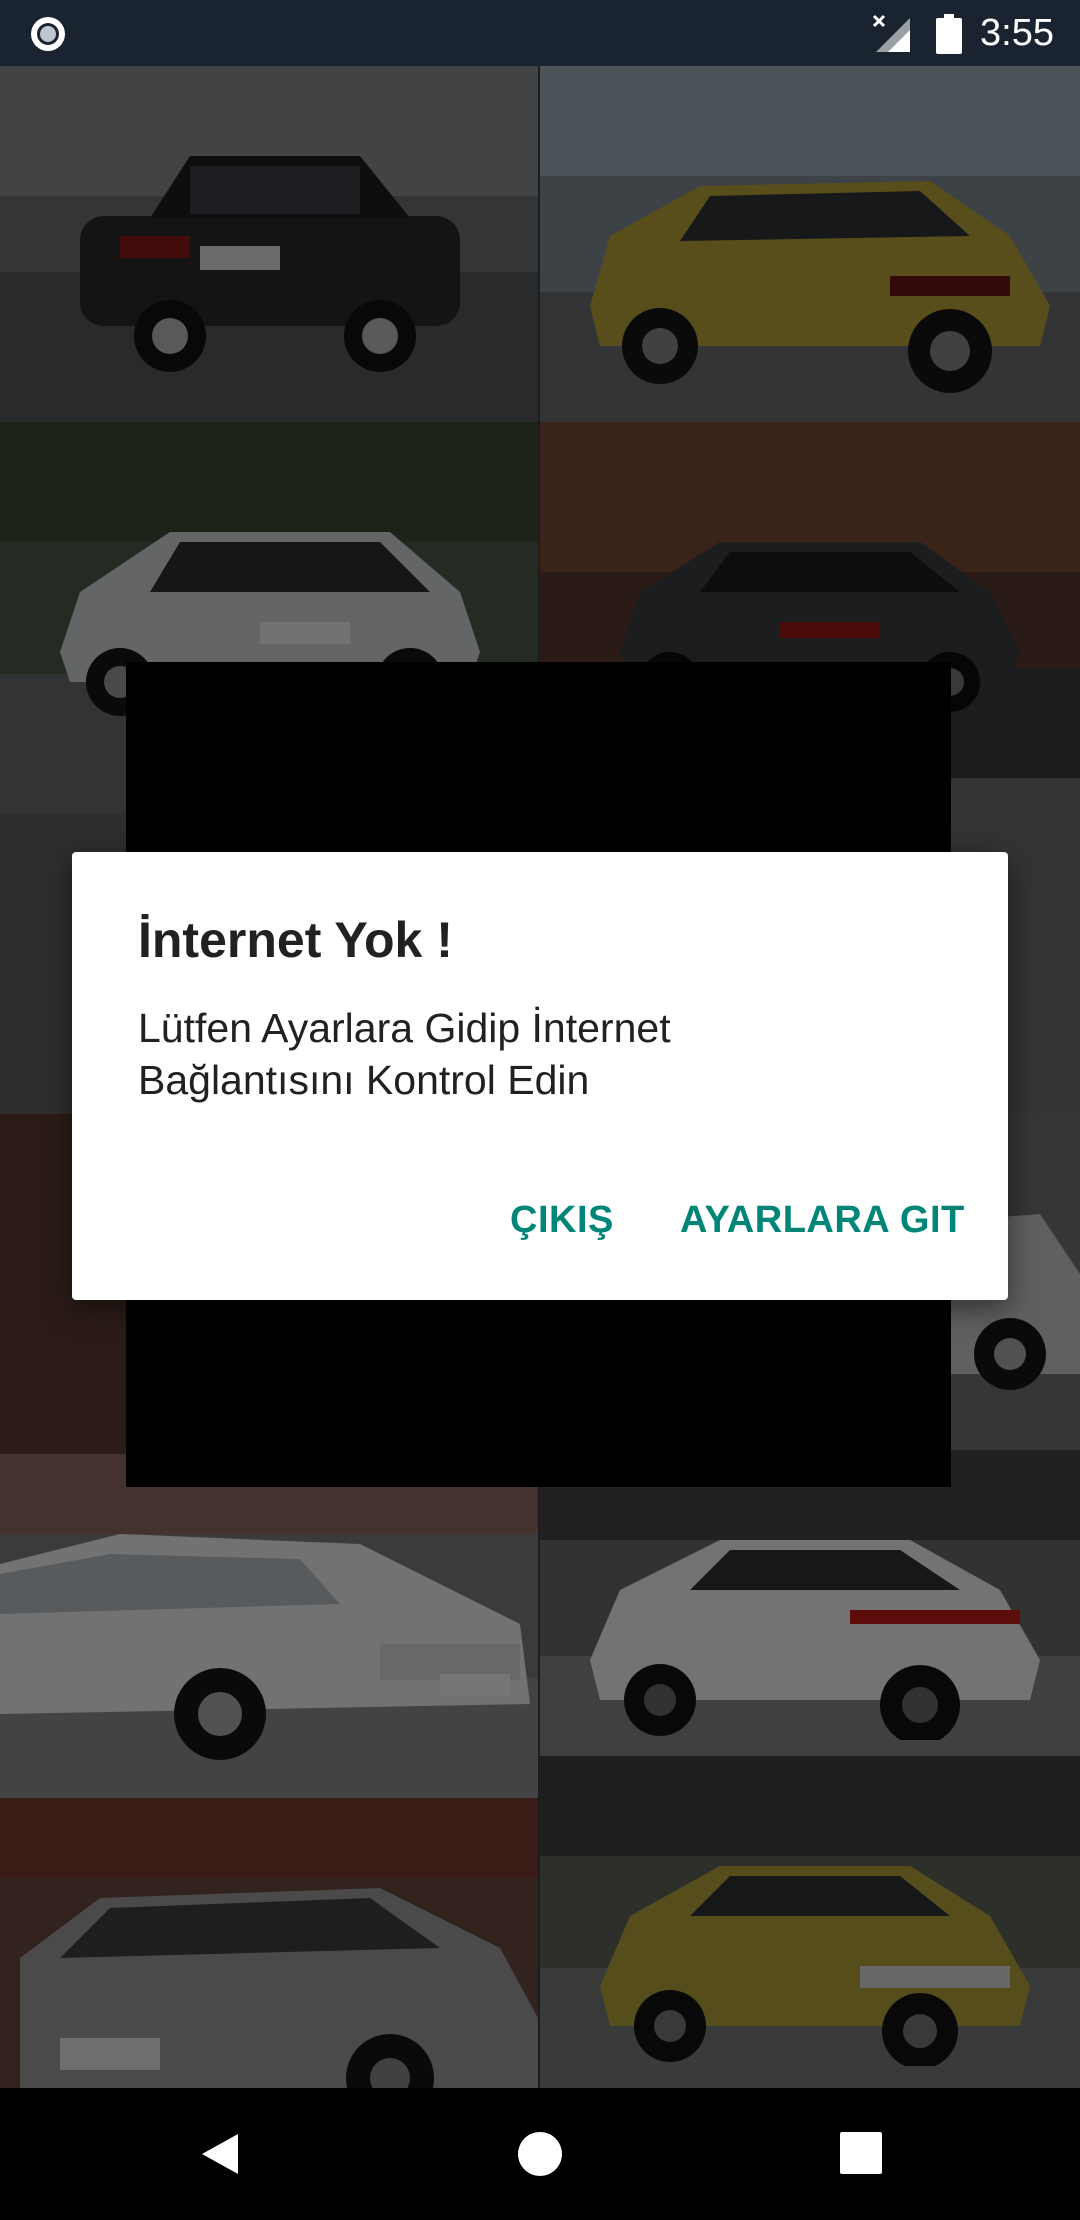 This screenshot has width=1080, height=2220. What do you see at coordinates (1017, 33) in the screenshot?
I see `status-time: 3:55` at bounding box center [1017, 33].